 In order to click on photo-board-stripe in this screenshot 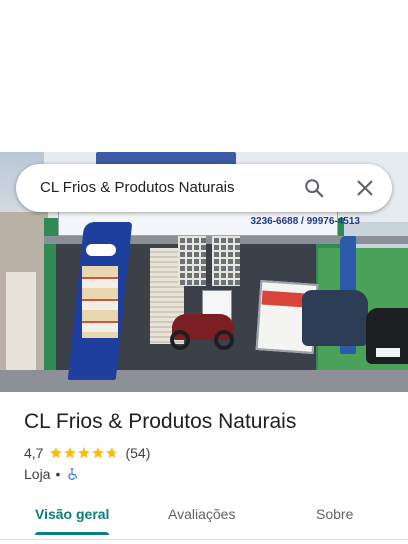, I will do `click(284, 299)`.